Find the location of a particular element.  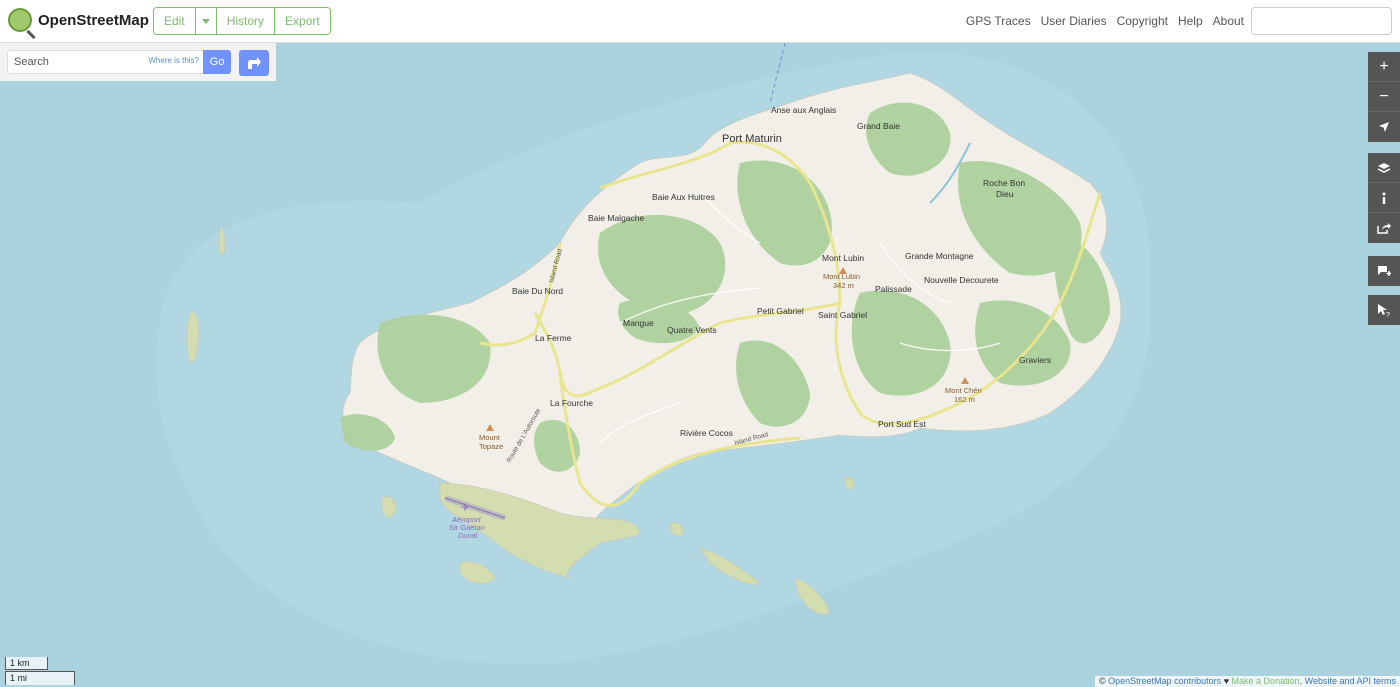

zoom-out-button: − is located at coordinates (1384, 97).